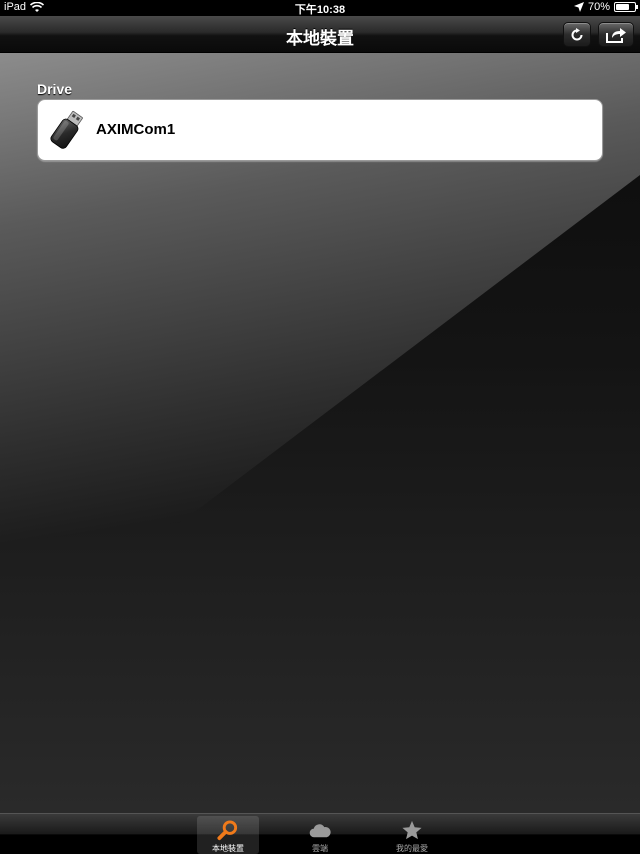  I want to click on tab-cloud: 雲端, so click(320, 835).